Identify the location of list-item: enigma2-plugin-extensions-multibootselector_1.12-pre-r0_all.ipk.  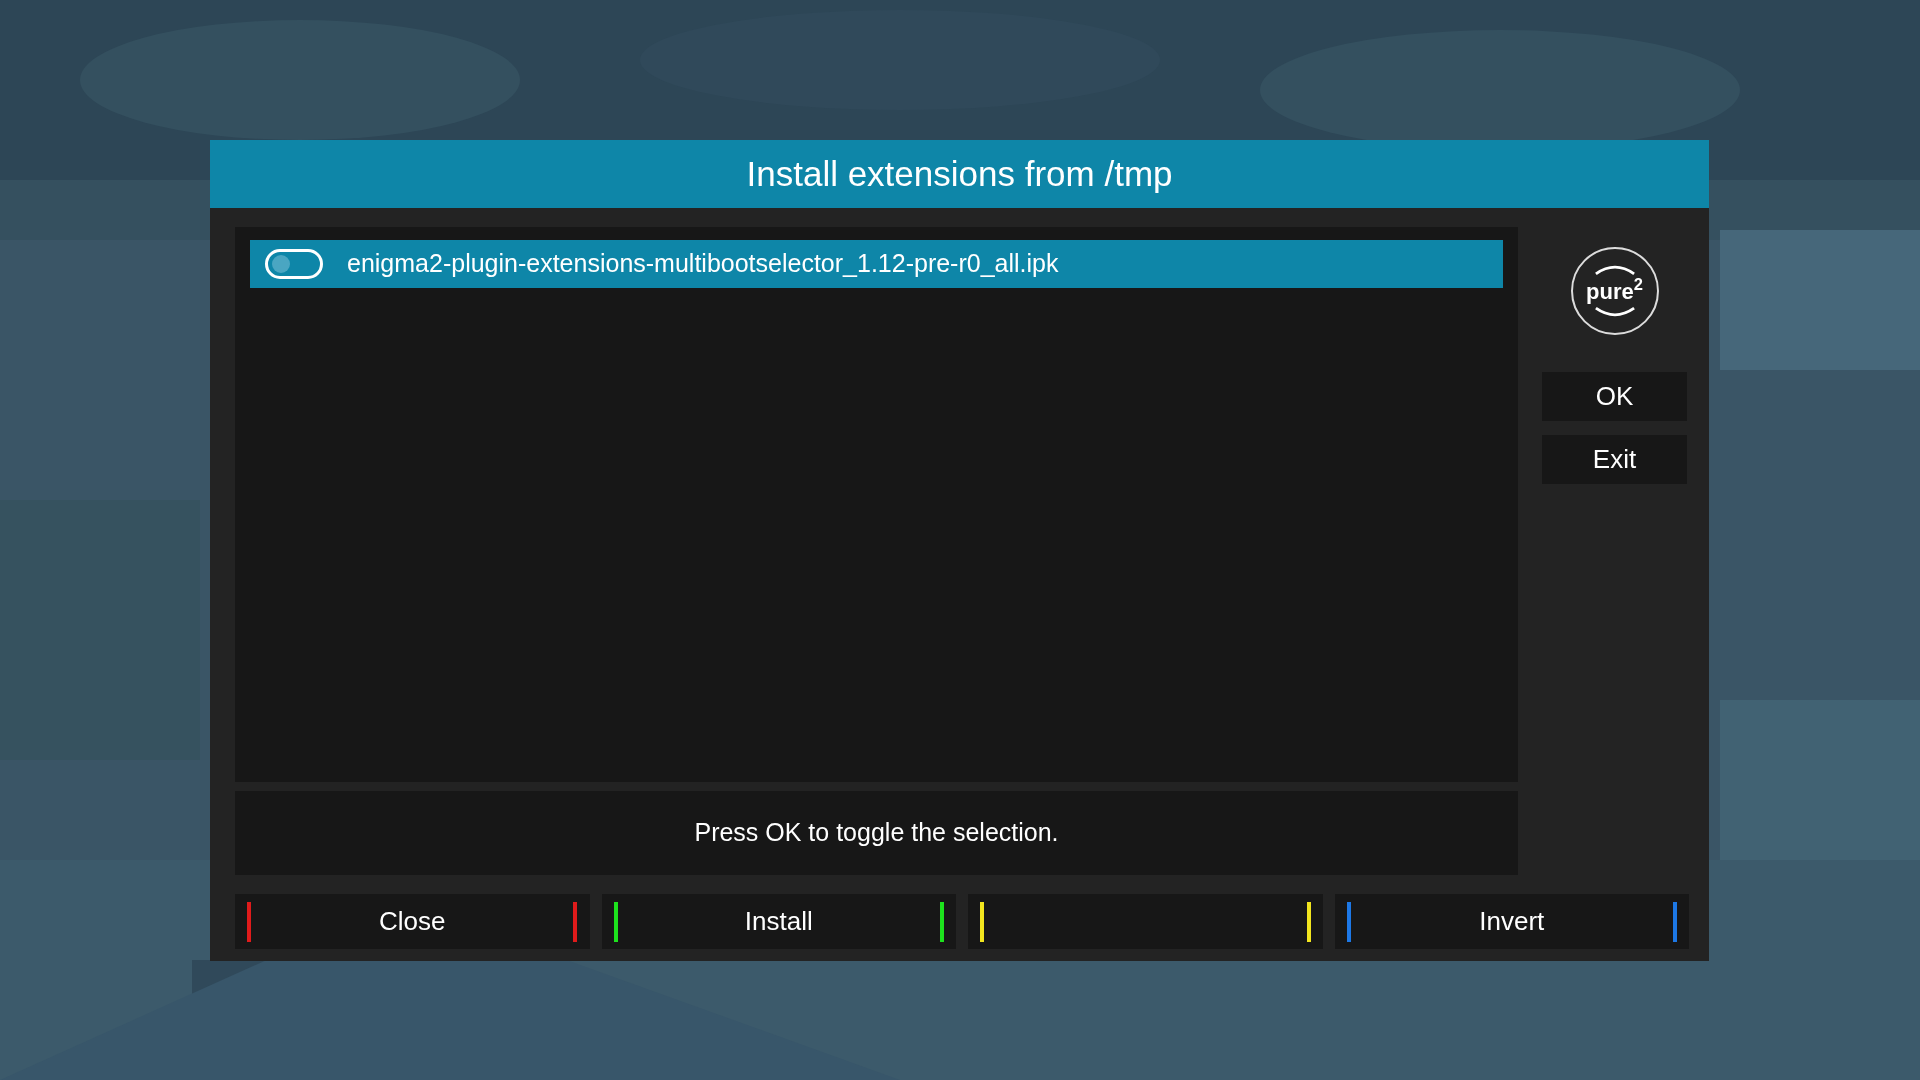
(876, 264).